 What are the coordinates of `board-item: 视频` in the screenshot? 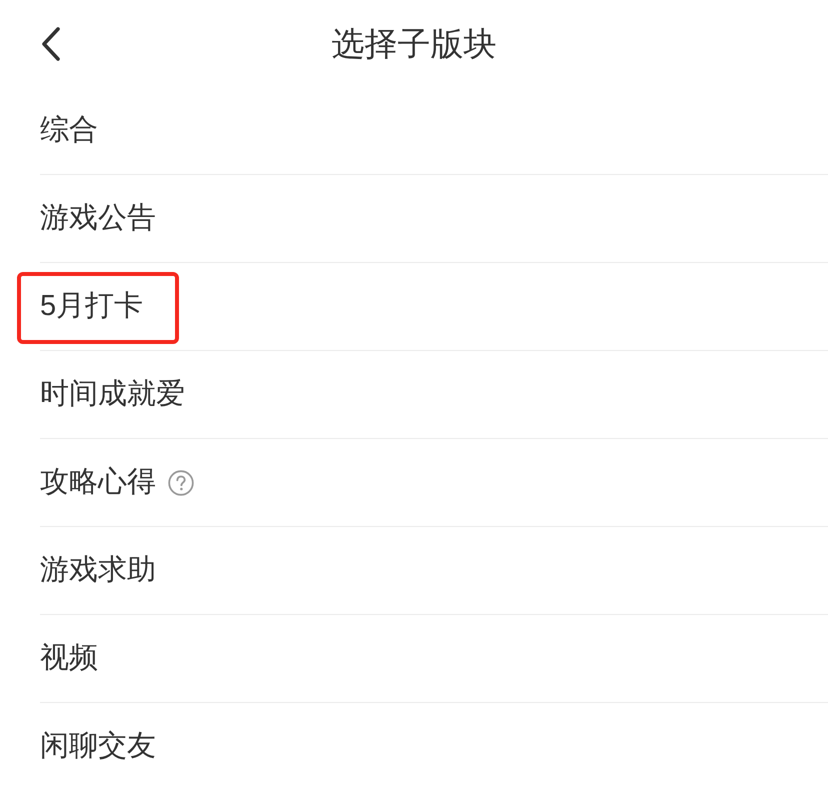 It's located at (434, 659).